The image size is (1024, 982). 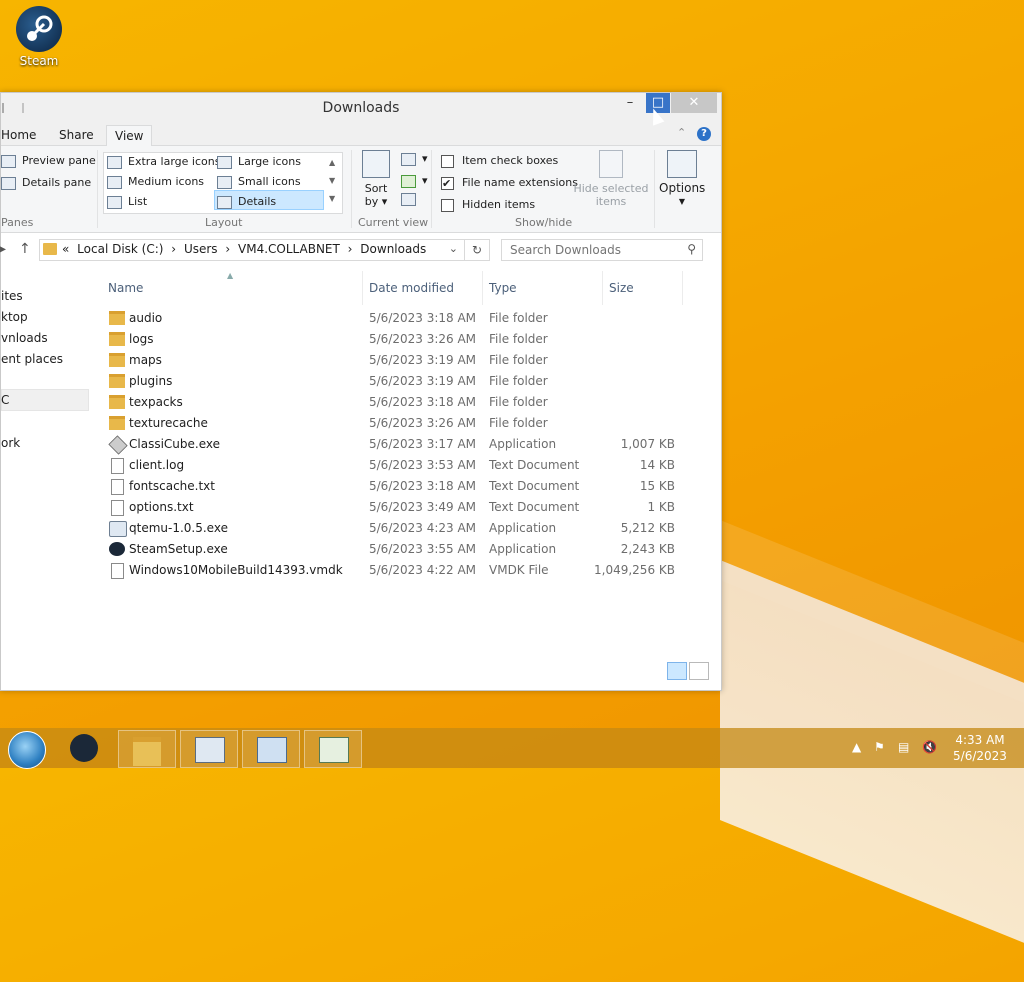 I want to click on sort-by-button: Sort by ▾, so click(x=376, y=179).